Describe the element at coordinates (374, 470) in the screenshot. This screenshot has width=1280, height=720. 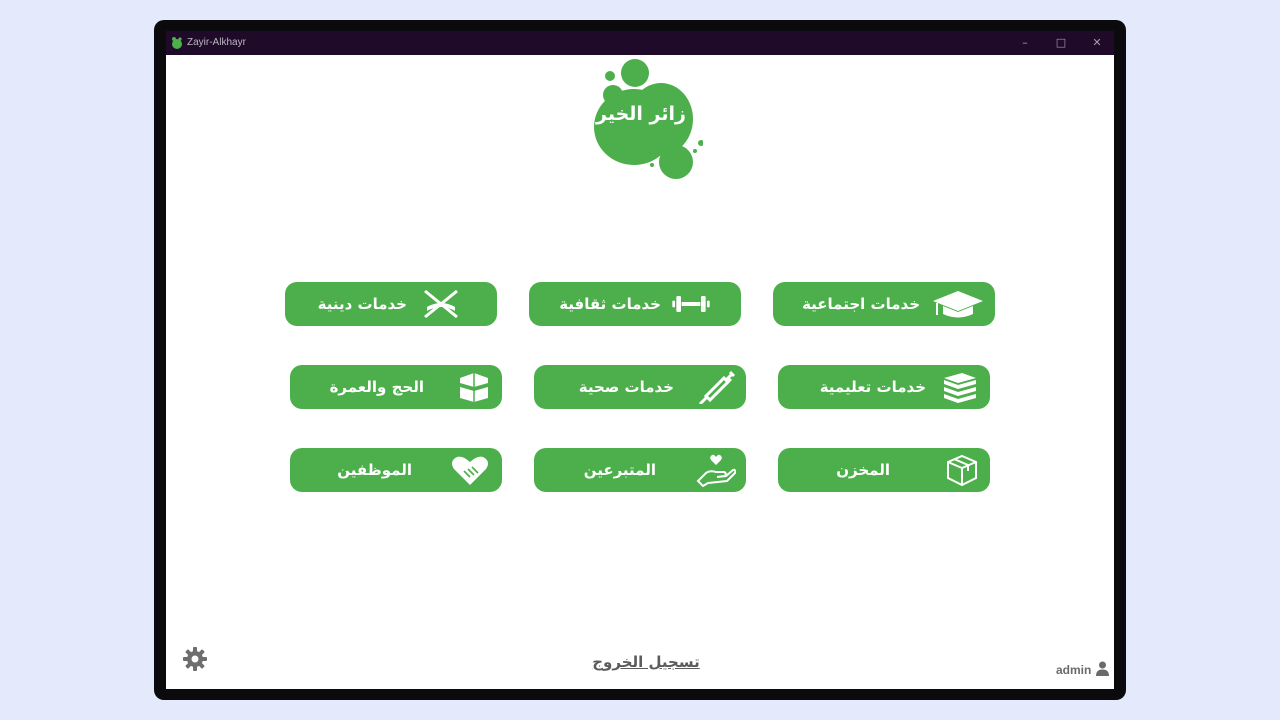
I see `button-label: الموظفين` at that location.